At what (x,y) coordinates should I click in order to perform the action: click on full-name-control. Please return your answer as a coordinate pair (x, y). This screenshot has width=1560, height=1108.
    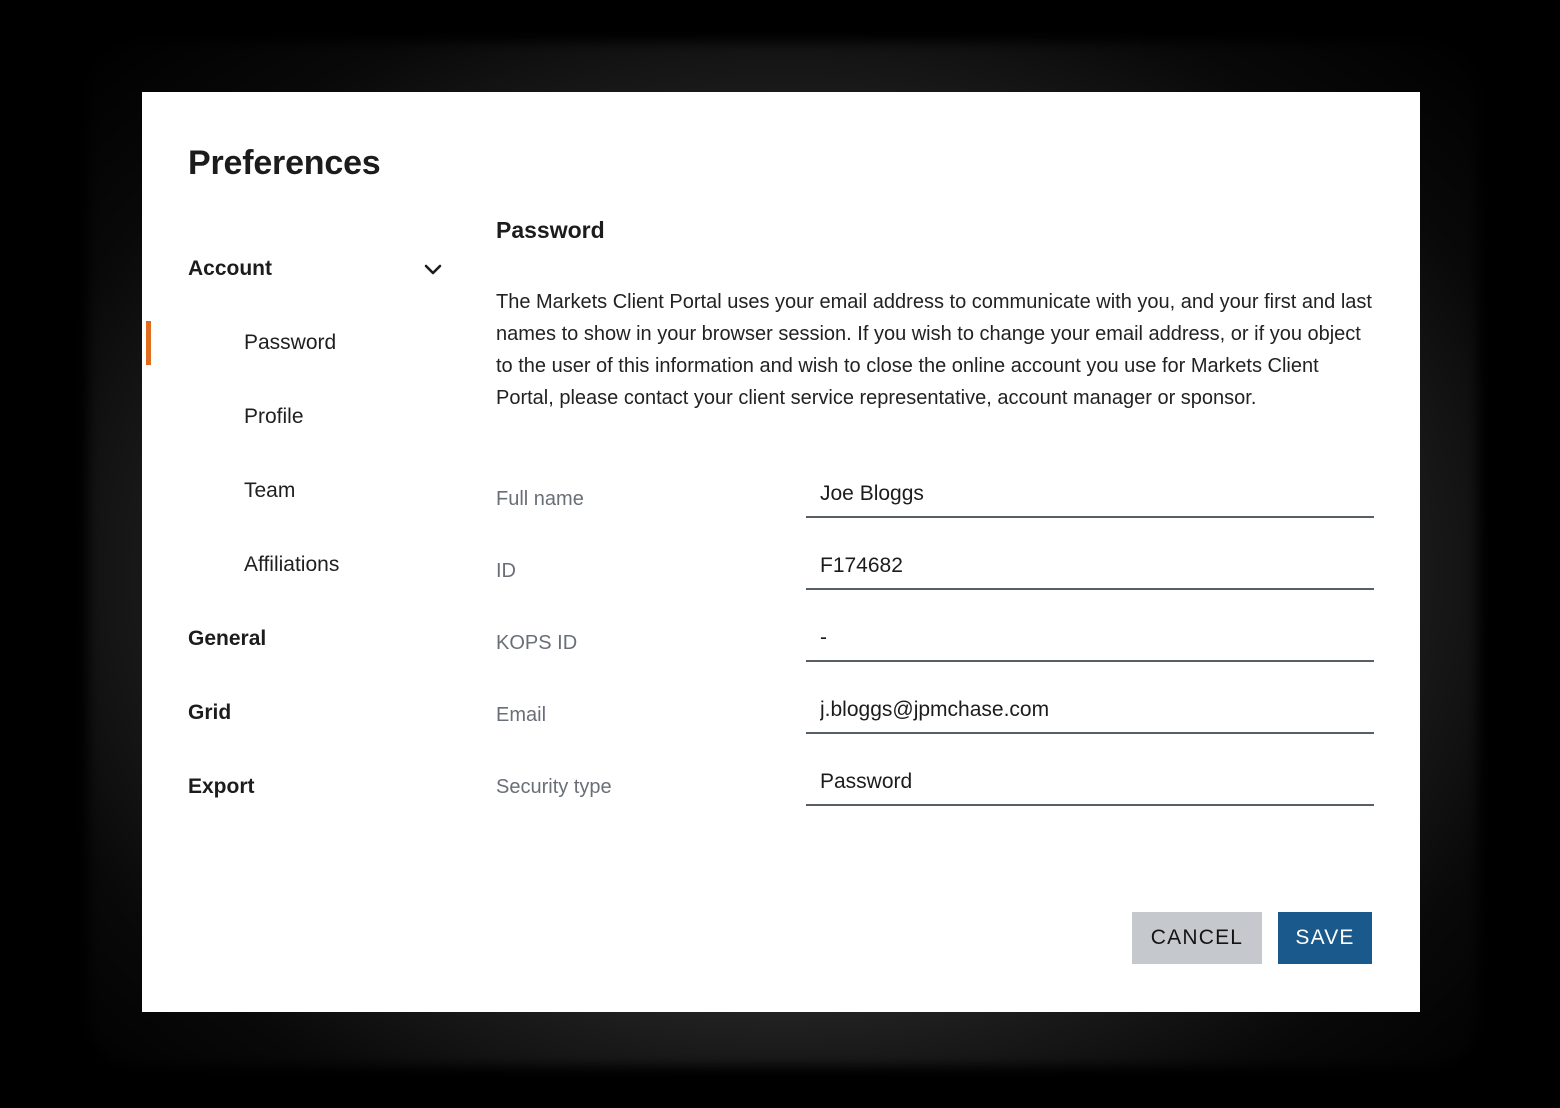
    Looking at the image, I should click on (1101, 498).